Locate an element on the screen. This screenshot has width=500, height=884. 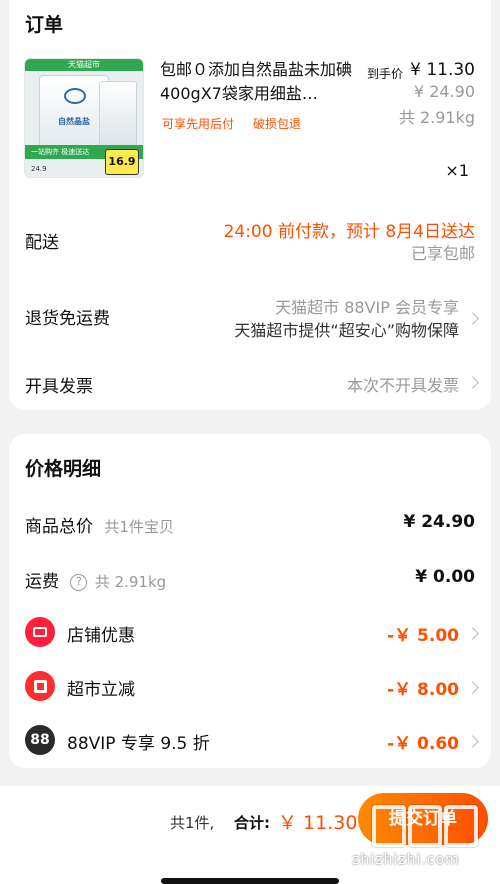
product-image: 天猫超市 自然晶盐 一站购齐 极速送达 24.9 16.9 is located at coordinates (84, 118).